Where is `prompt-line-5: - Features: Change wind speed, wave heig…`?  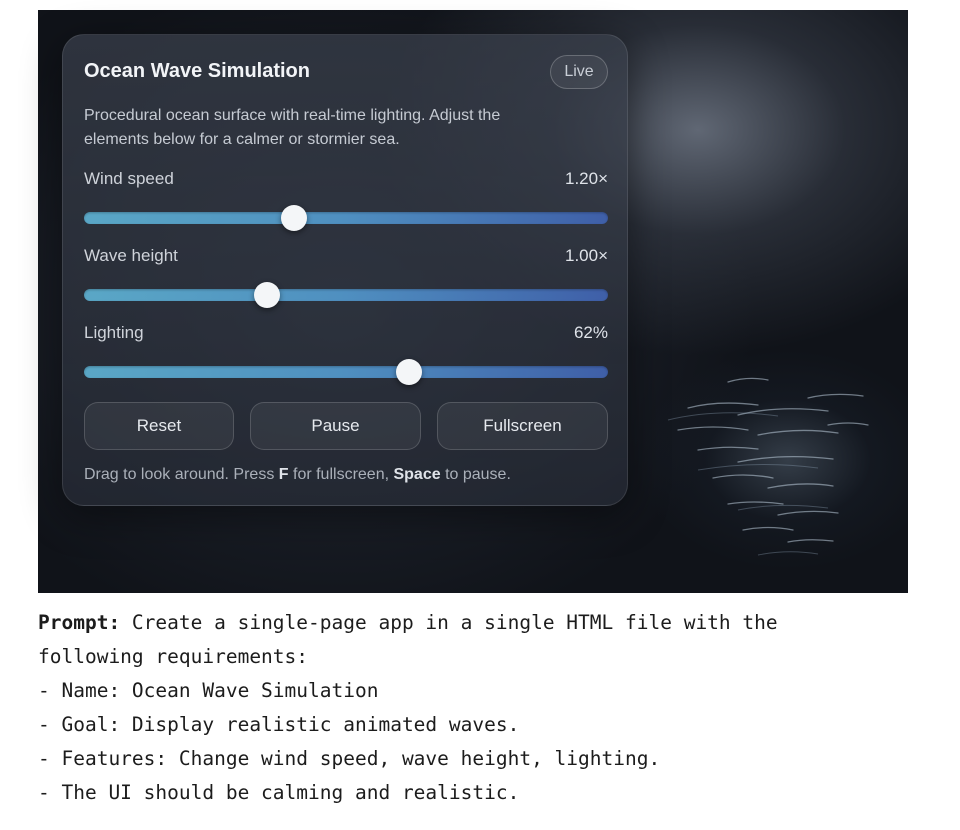 prompt-line-5: - Features: Change wind speed, wave heig… is located at coordinates (349, 758).